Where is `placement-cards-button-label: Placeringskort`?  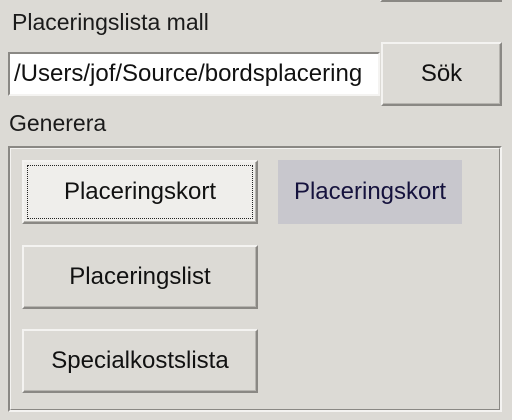 placement-cards-button-label: Placeringskort is located at coordinates (140, 191).